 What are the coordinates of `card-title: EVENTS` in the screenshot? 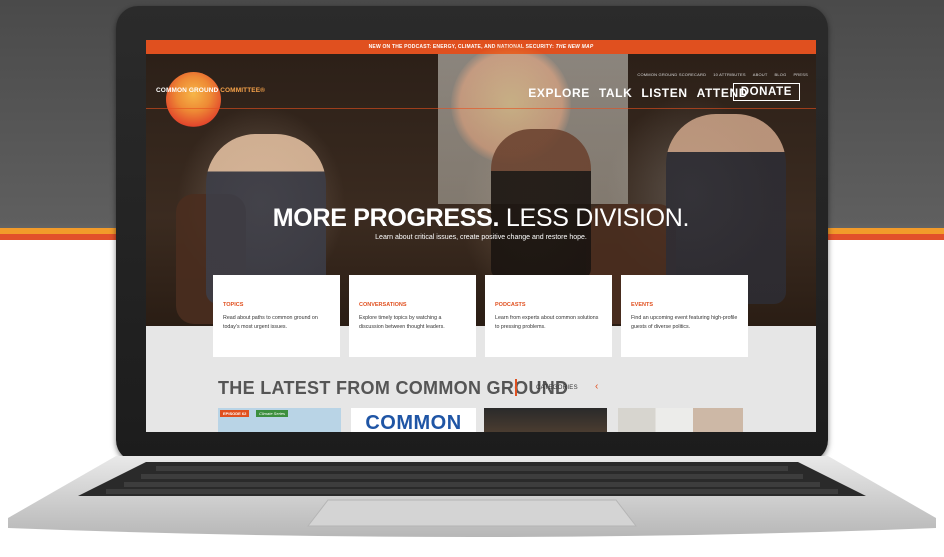 It's located at (642, 305).